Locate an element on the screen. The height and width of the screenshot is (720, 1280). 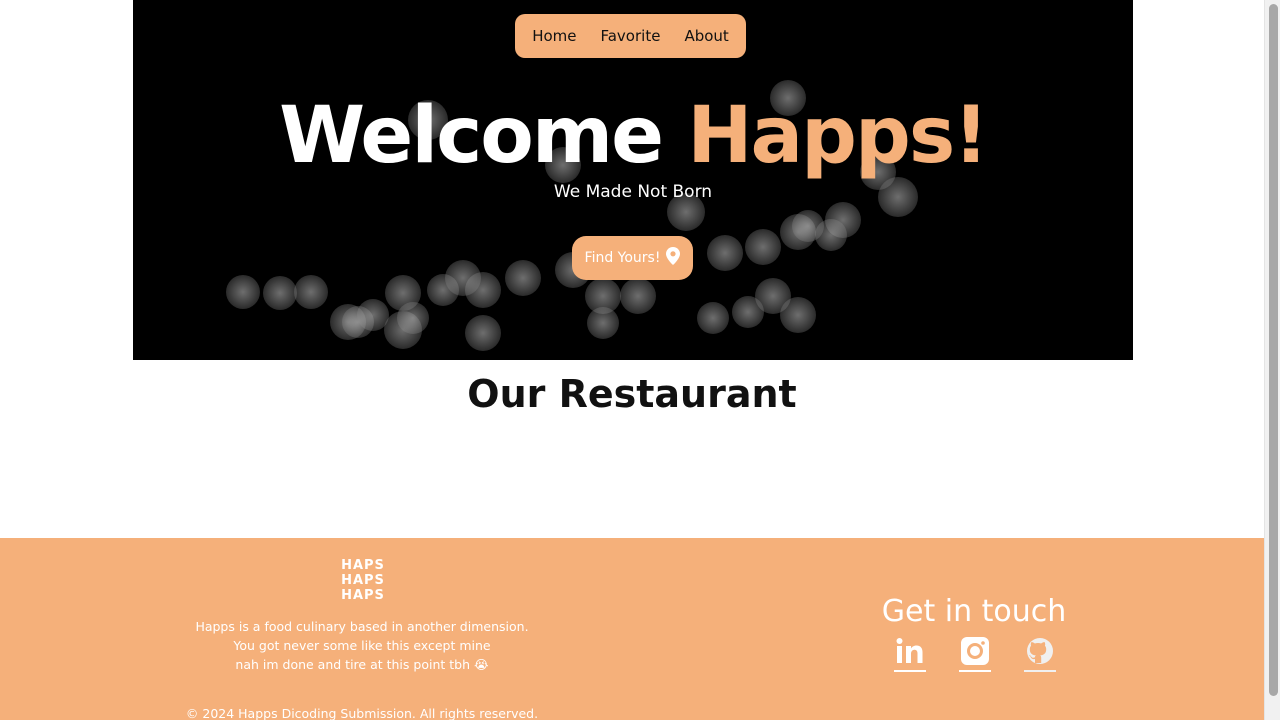
github-icon is located at coordinates (1040, 653).